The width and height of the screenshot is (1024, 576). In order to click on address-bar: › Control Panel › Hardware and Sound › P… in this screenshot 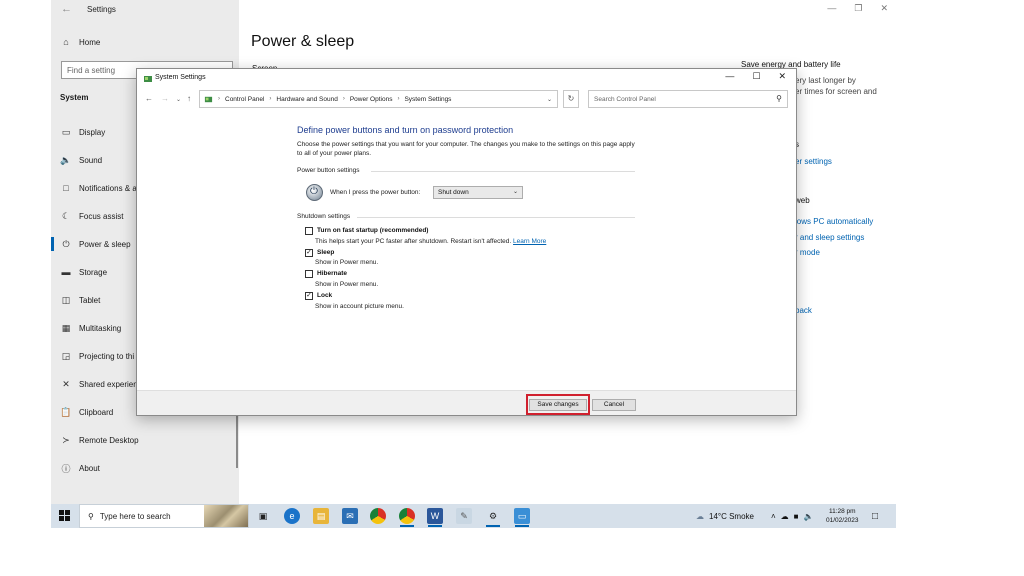, I will do `click(378, 99)`.